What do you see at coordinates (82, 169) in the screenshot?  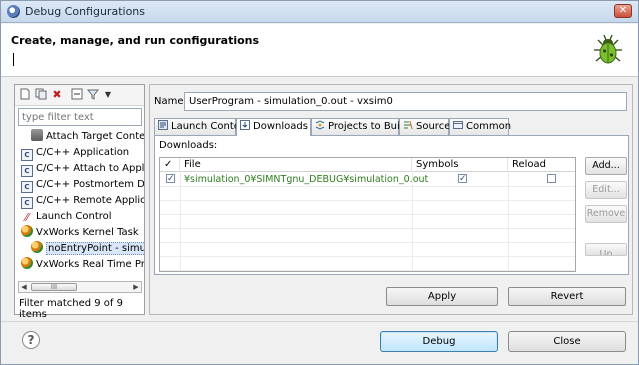 I see `tree-item-c-attach: CC/C++ Attach to Application` at bounding box center [82, 169].